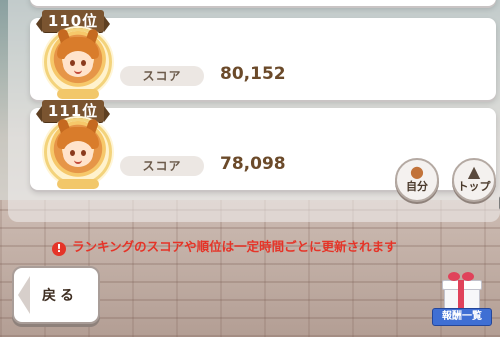 The width and height of the screenshot is (500, 337). What do you see at coordinates (474, 171) in the screenshot?
I see `triangle-up-icon: ▲` at bounding box center [474, 171].